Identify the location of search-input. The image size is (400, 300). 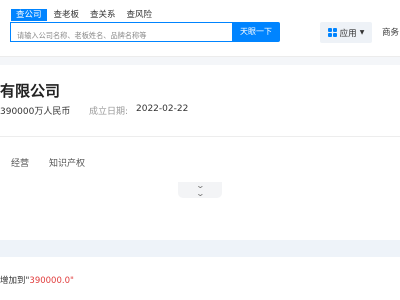
(121, 35).